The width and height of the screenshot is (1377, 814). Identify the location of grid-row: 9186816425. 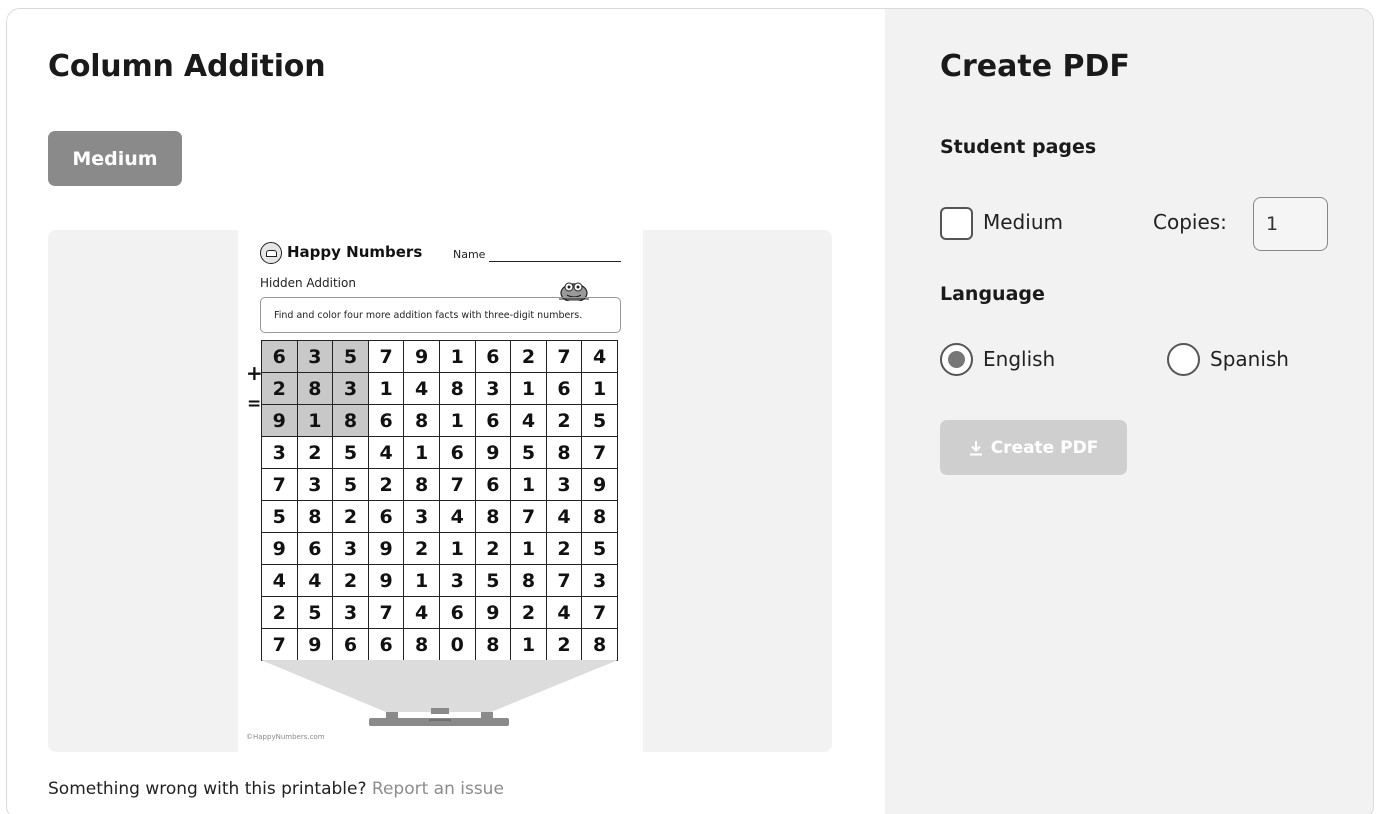
(439, 420).